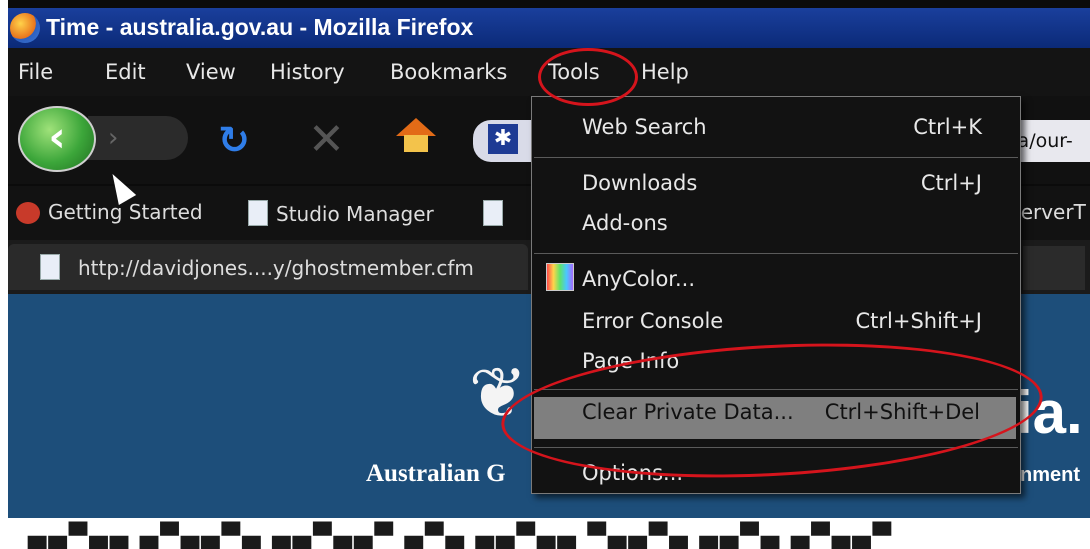  I want to click on site-heading: Australian G, so click(436, 473).